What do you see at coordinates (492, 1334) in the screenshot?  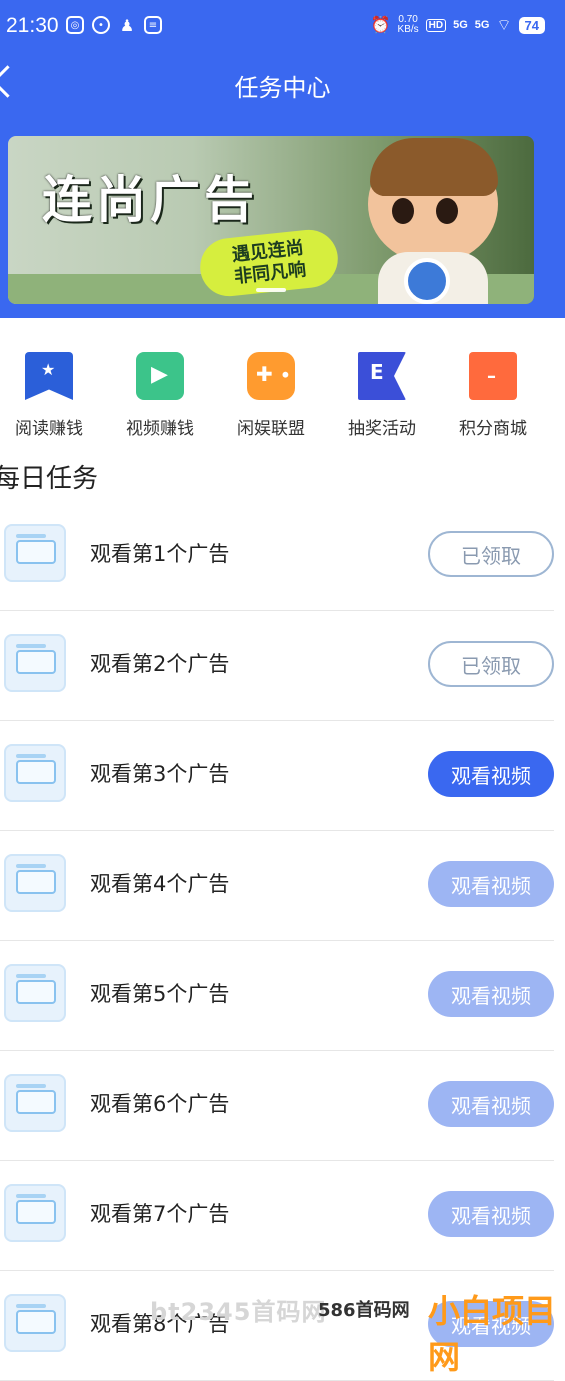 I see `watermark-logo: 小白项目网` at bounding box center [492, 1334].